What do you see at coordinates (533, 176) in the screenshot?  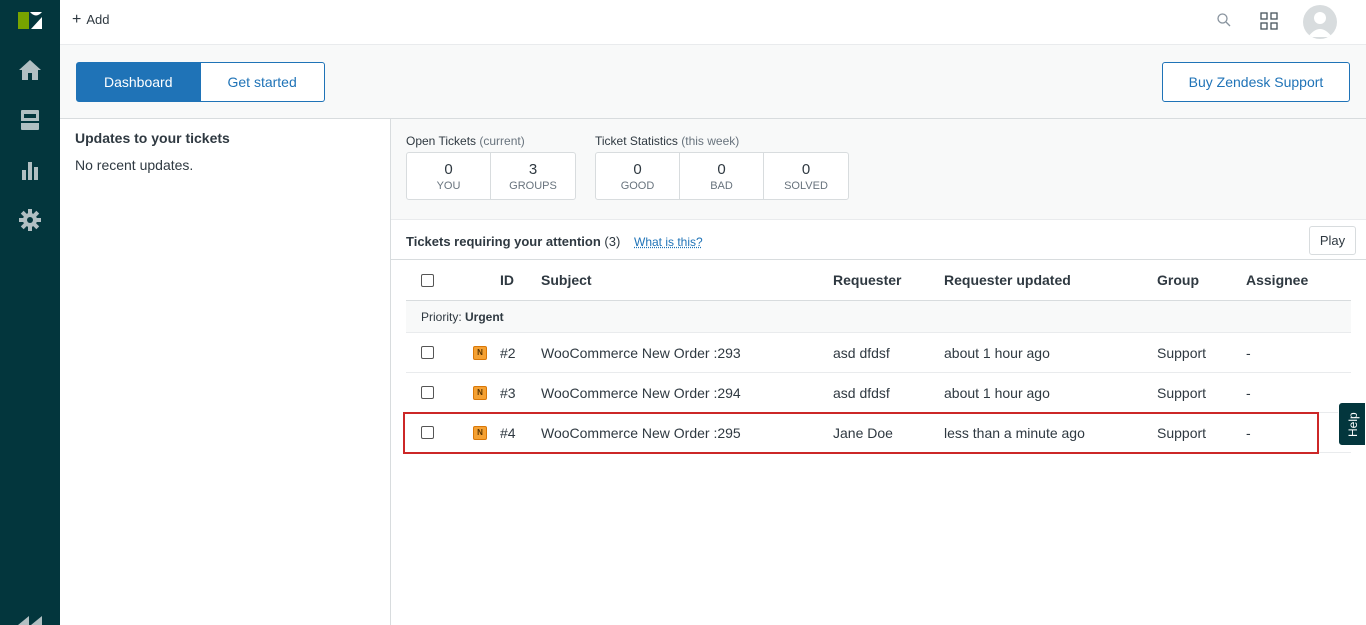 I see `stat-box-groups: 3 GROUPS` at bounding box center [533, 176].